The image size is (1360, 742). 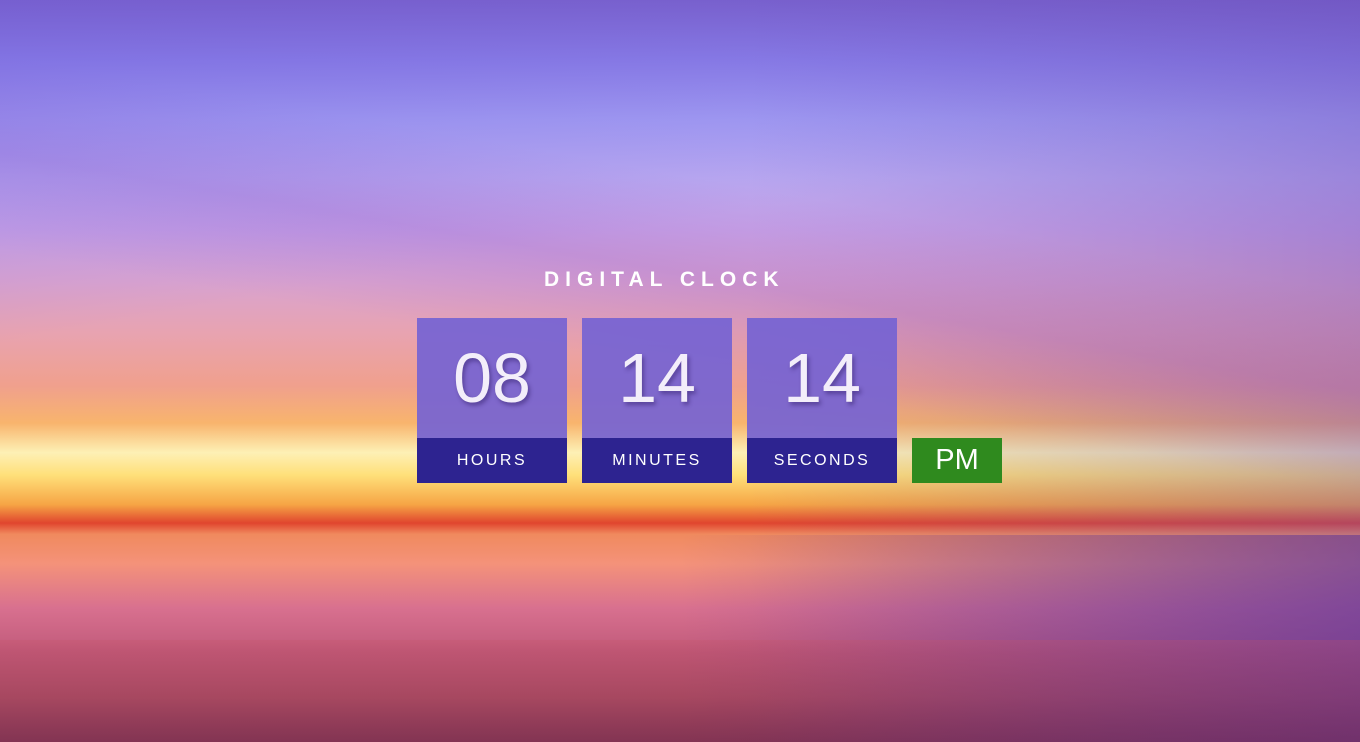 What do you see at coordinates (492, 460) in the screenshot?
I see `hours-label: HOURS` at bounding box center [492, 460].